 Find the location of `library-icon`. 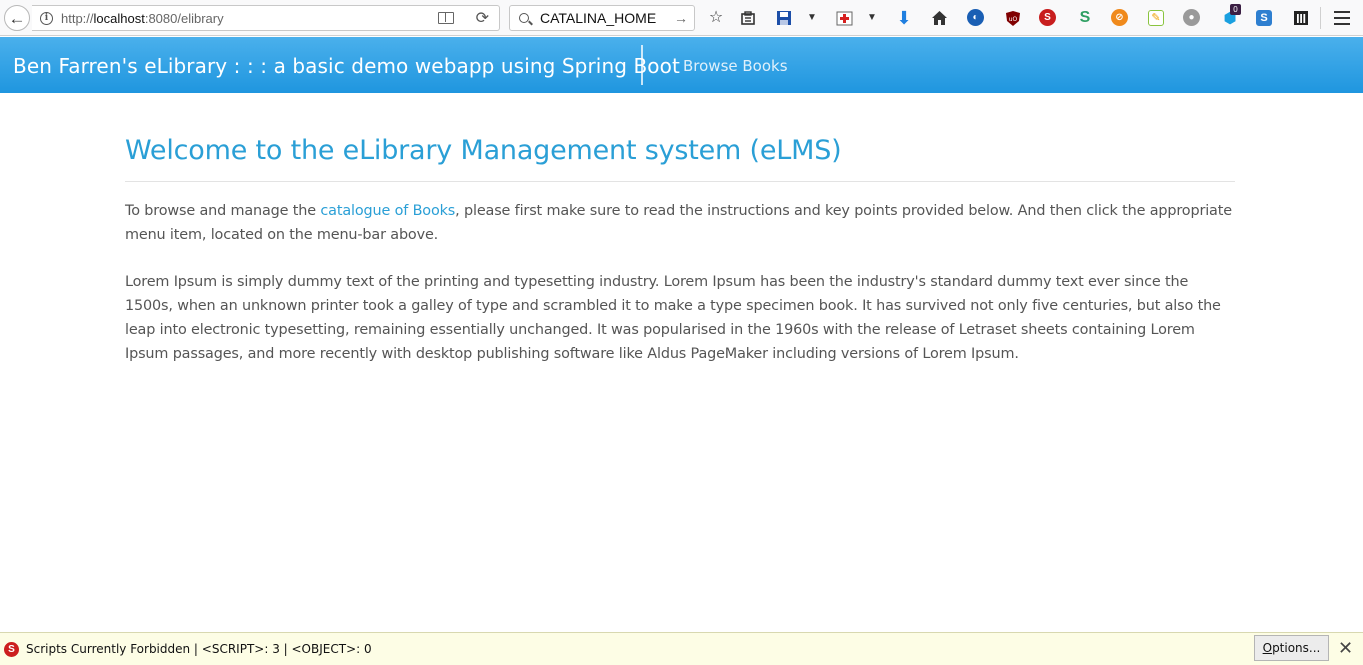

library-icon is located at coordinates (1301, 18).